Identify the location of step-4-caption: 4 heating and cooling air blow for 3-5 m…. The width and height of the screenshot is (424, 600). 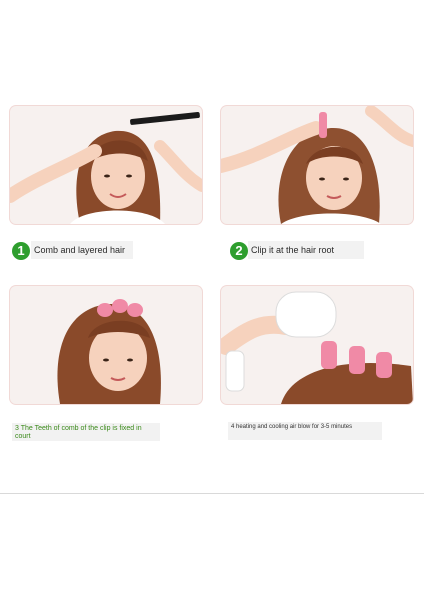
(305, 431).